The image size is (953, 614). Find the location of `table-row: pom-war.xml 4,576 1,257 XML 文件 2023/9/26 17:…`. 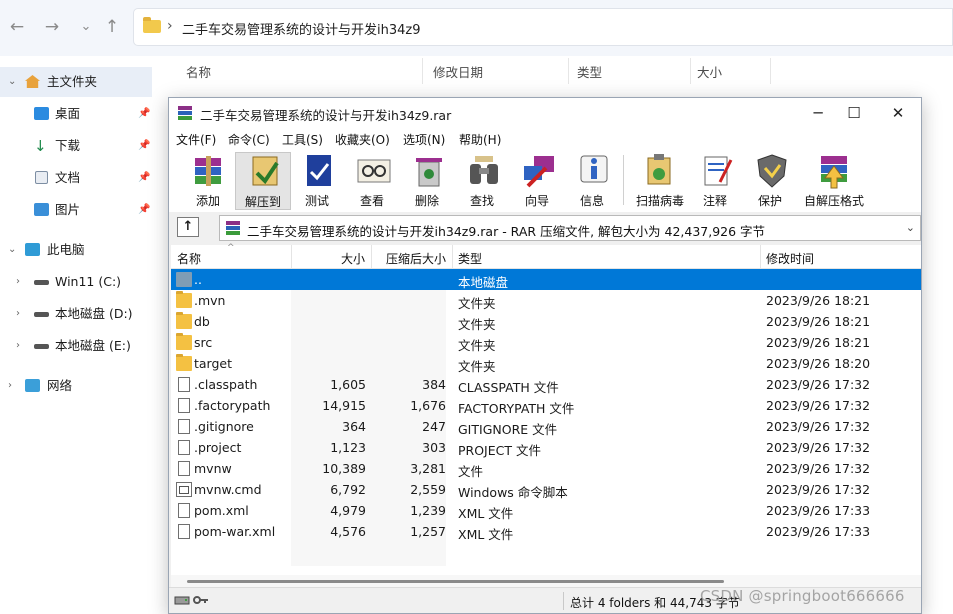

table-row: pom-war.xml 4,576 1,257 XML 文件 2023/9/26 17:… is located at coordinates (546, 531).